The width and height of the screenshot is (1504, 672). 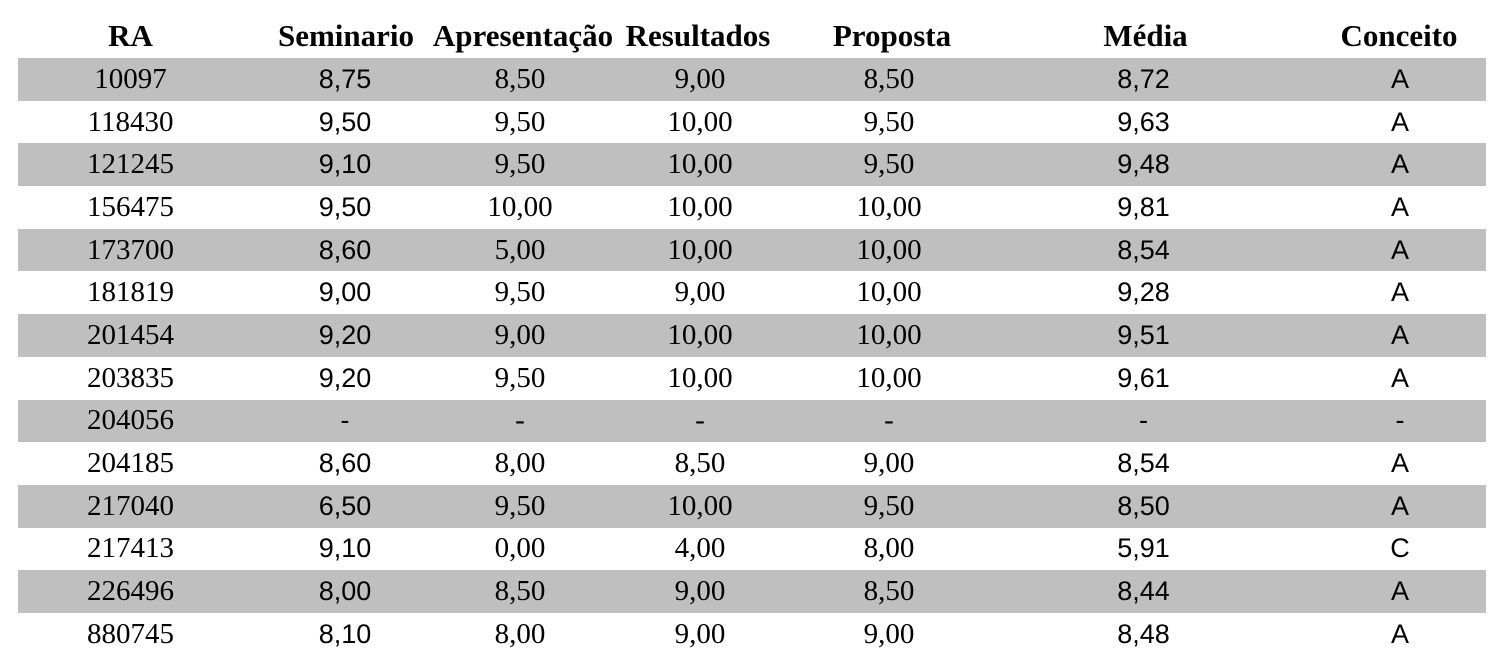 I want to click on cell-ra: 201454, so click(x=130, y=334).